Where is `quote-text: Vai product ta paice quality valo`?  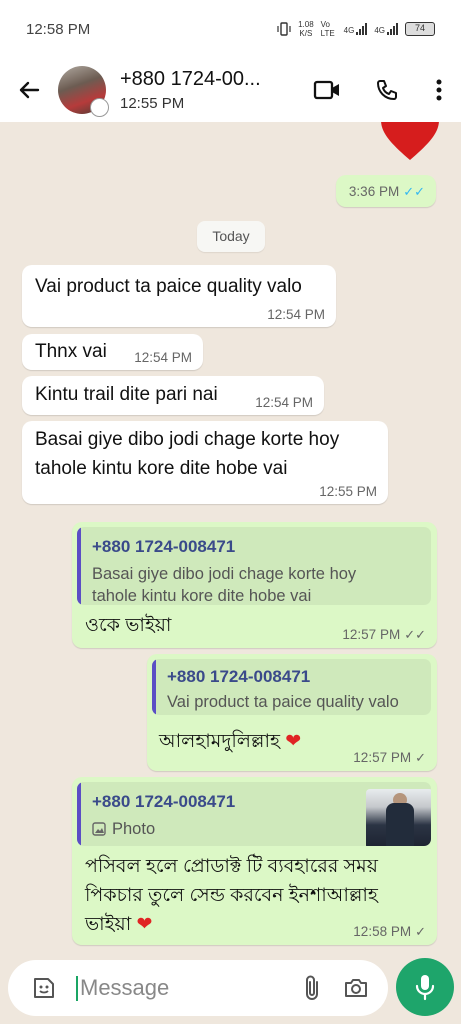 quote-text: Vai product ta paice quality valo is located at coordinates (283, 702).